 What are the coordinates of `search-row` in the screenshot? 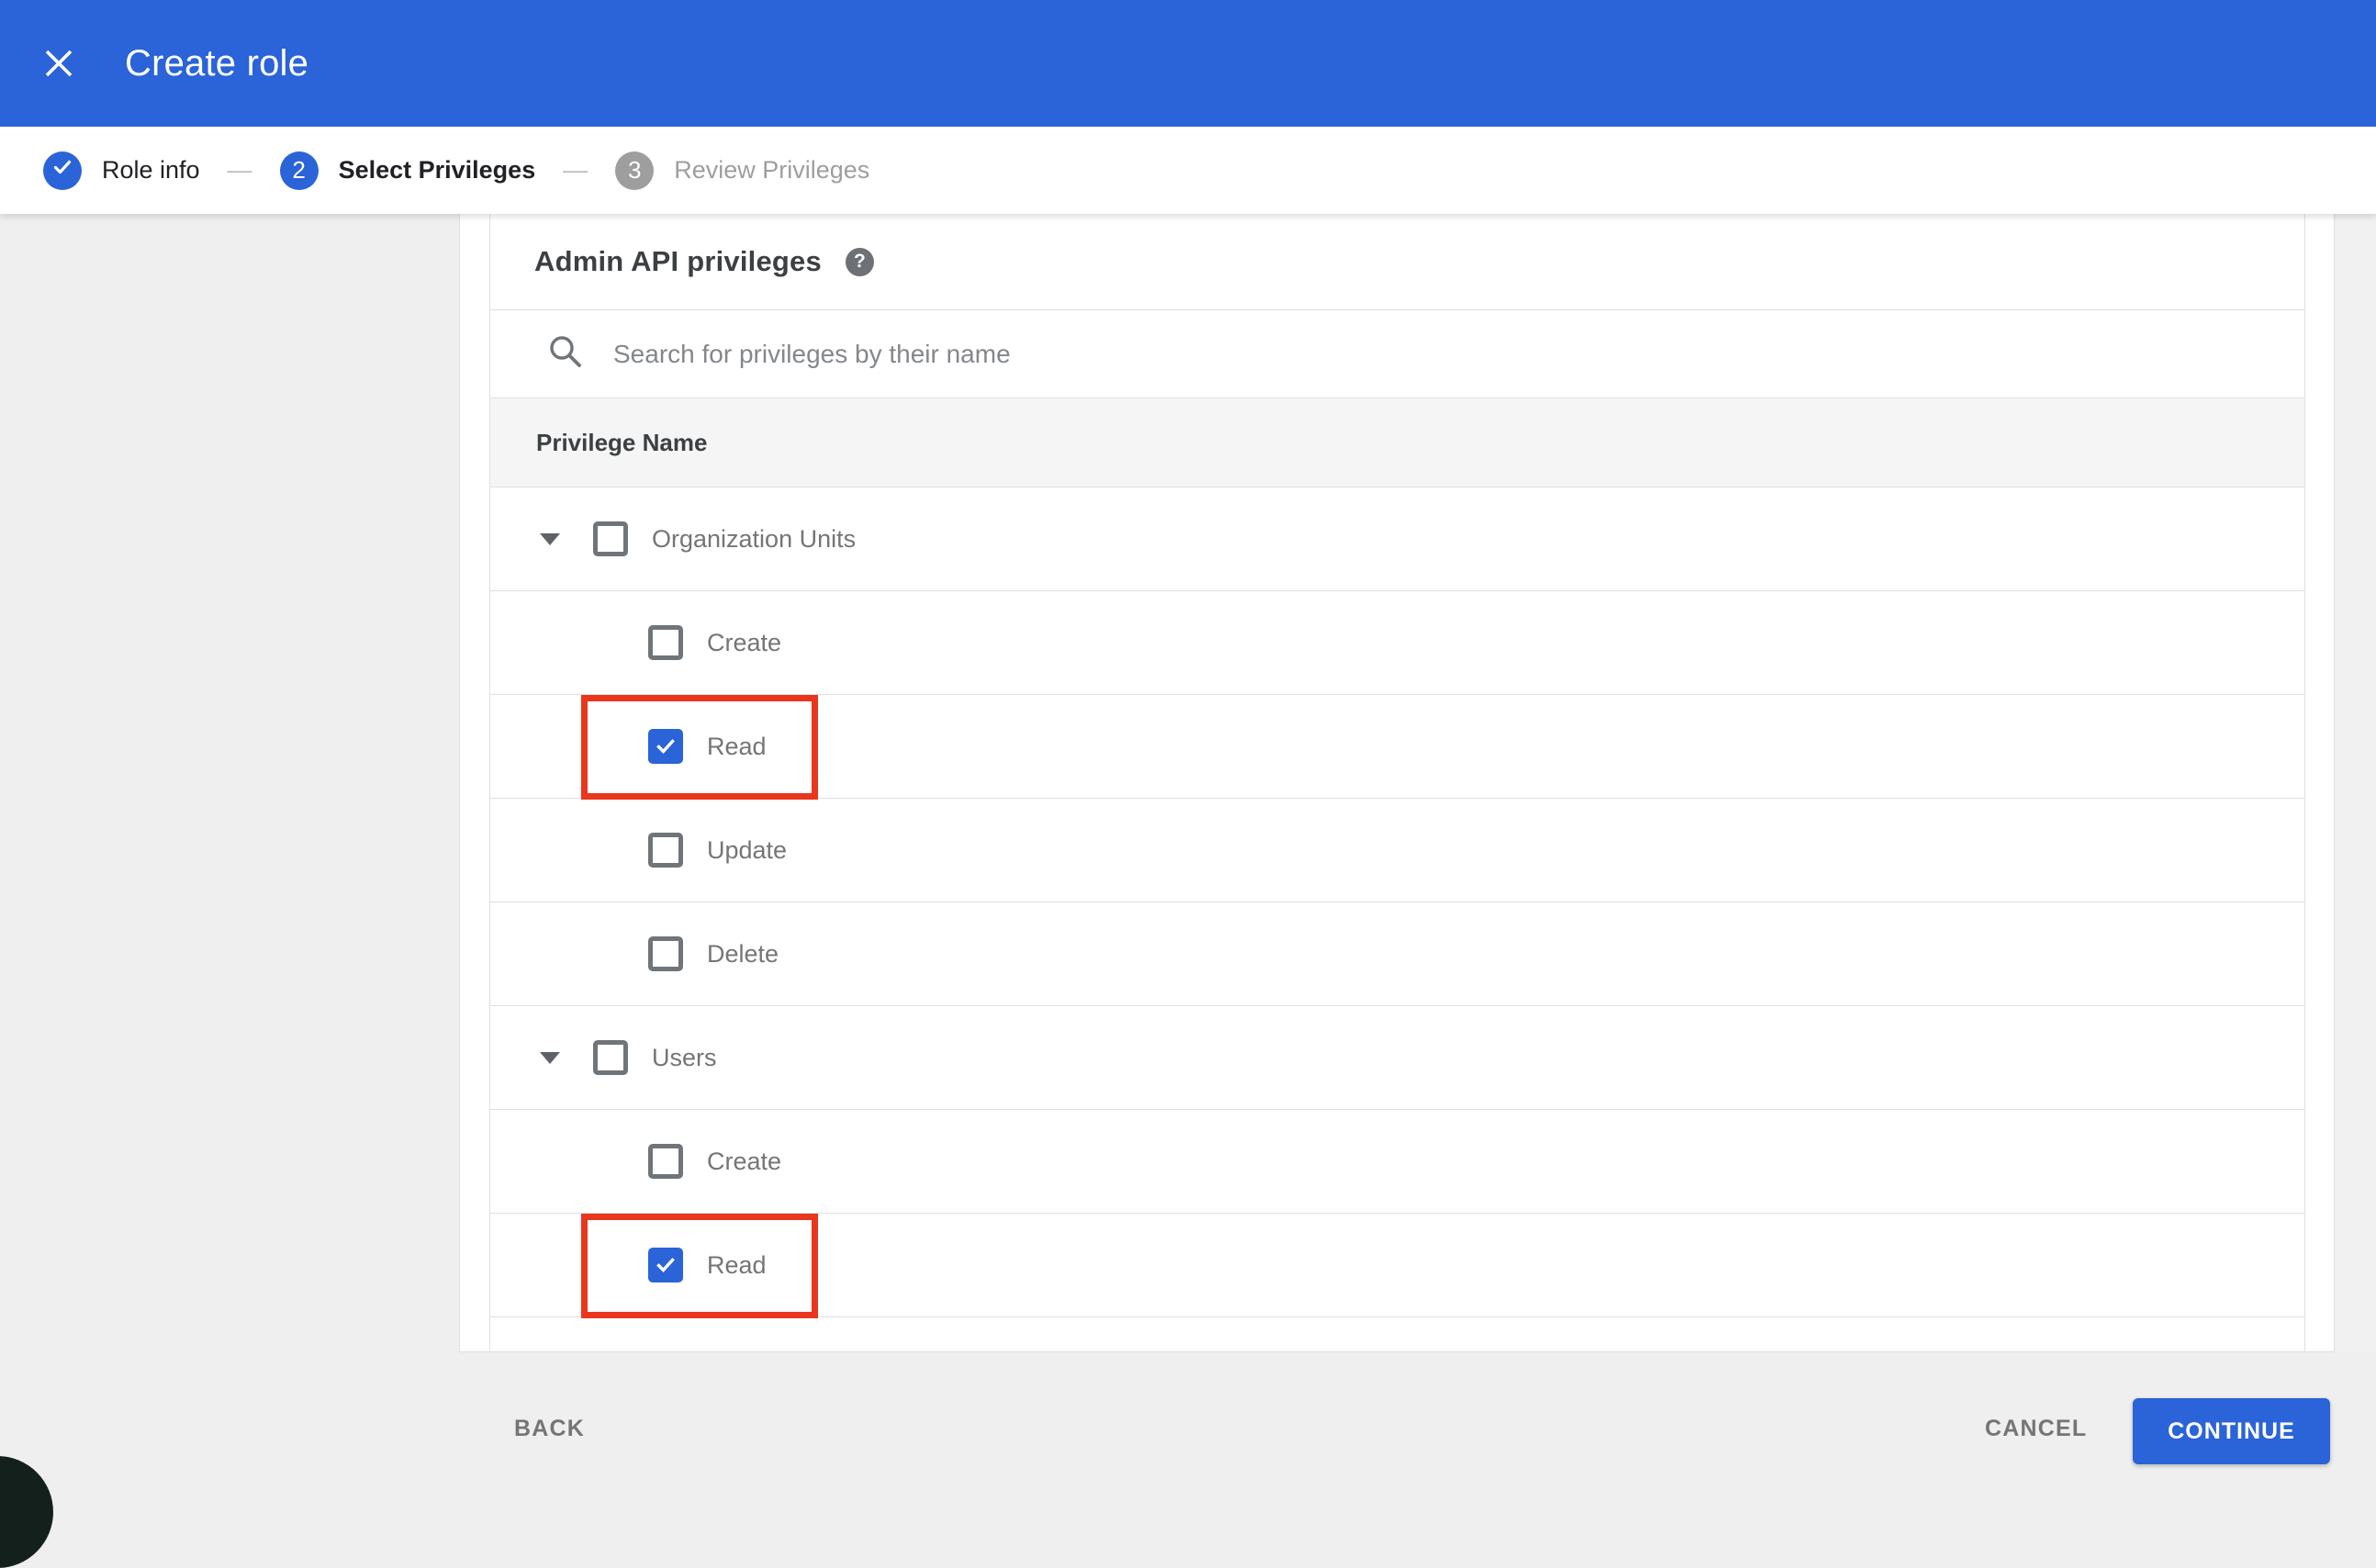 It's located at (1397, 353).